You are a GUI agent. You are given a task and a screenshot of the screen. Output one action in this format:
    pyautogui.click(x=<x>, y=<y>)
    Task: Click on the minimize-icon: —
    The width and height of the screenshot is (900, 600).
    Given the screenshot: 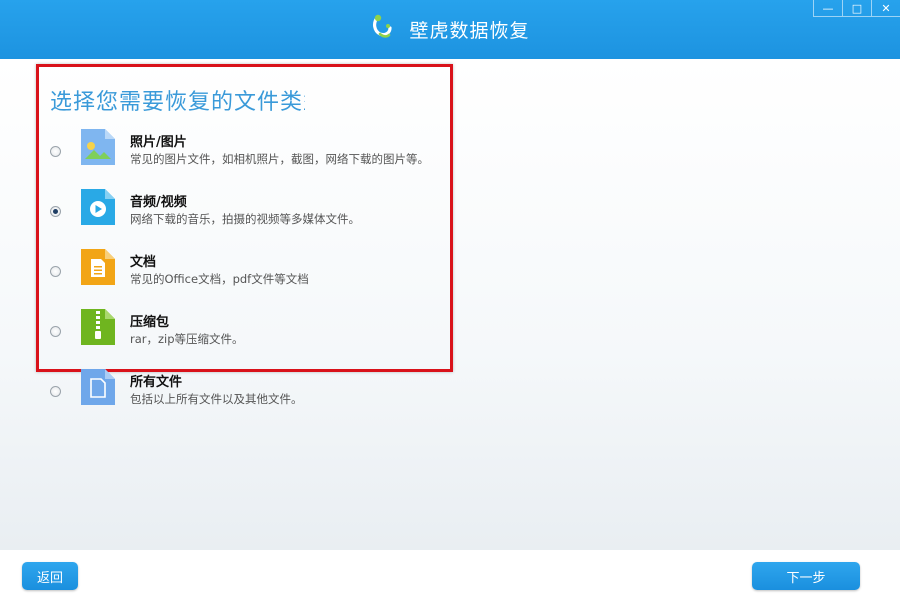 What is the action you would take?
    pyautogui.click(x=828, y=8)
    